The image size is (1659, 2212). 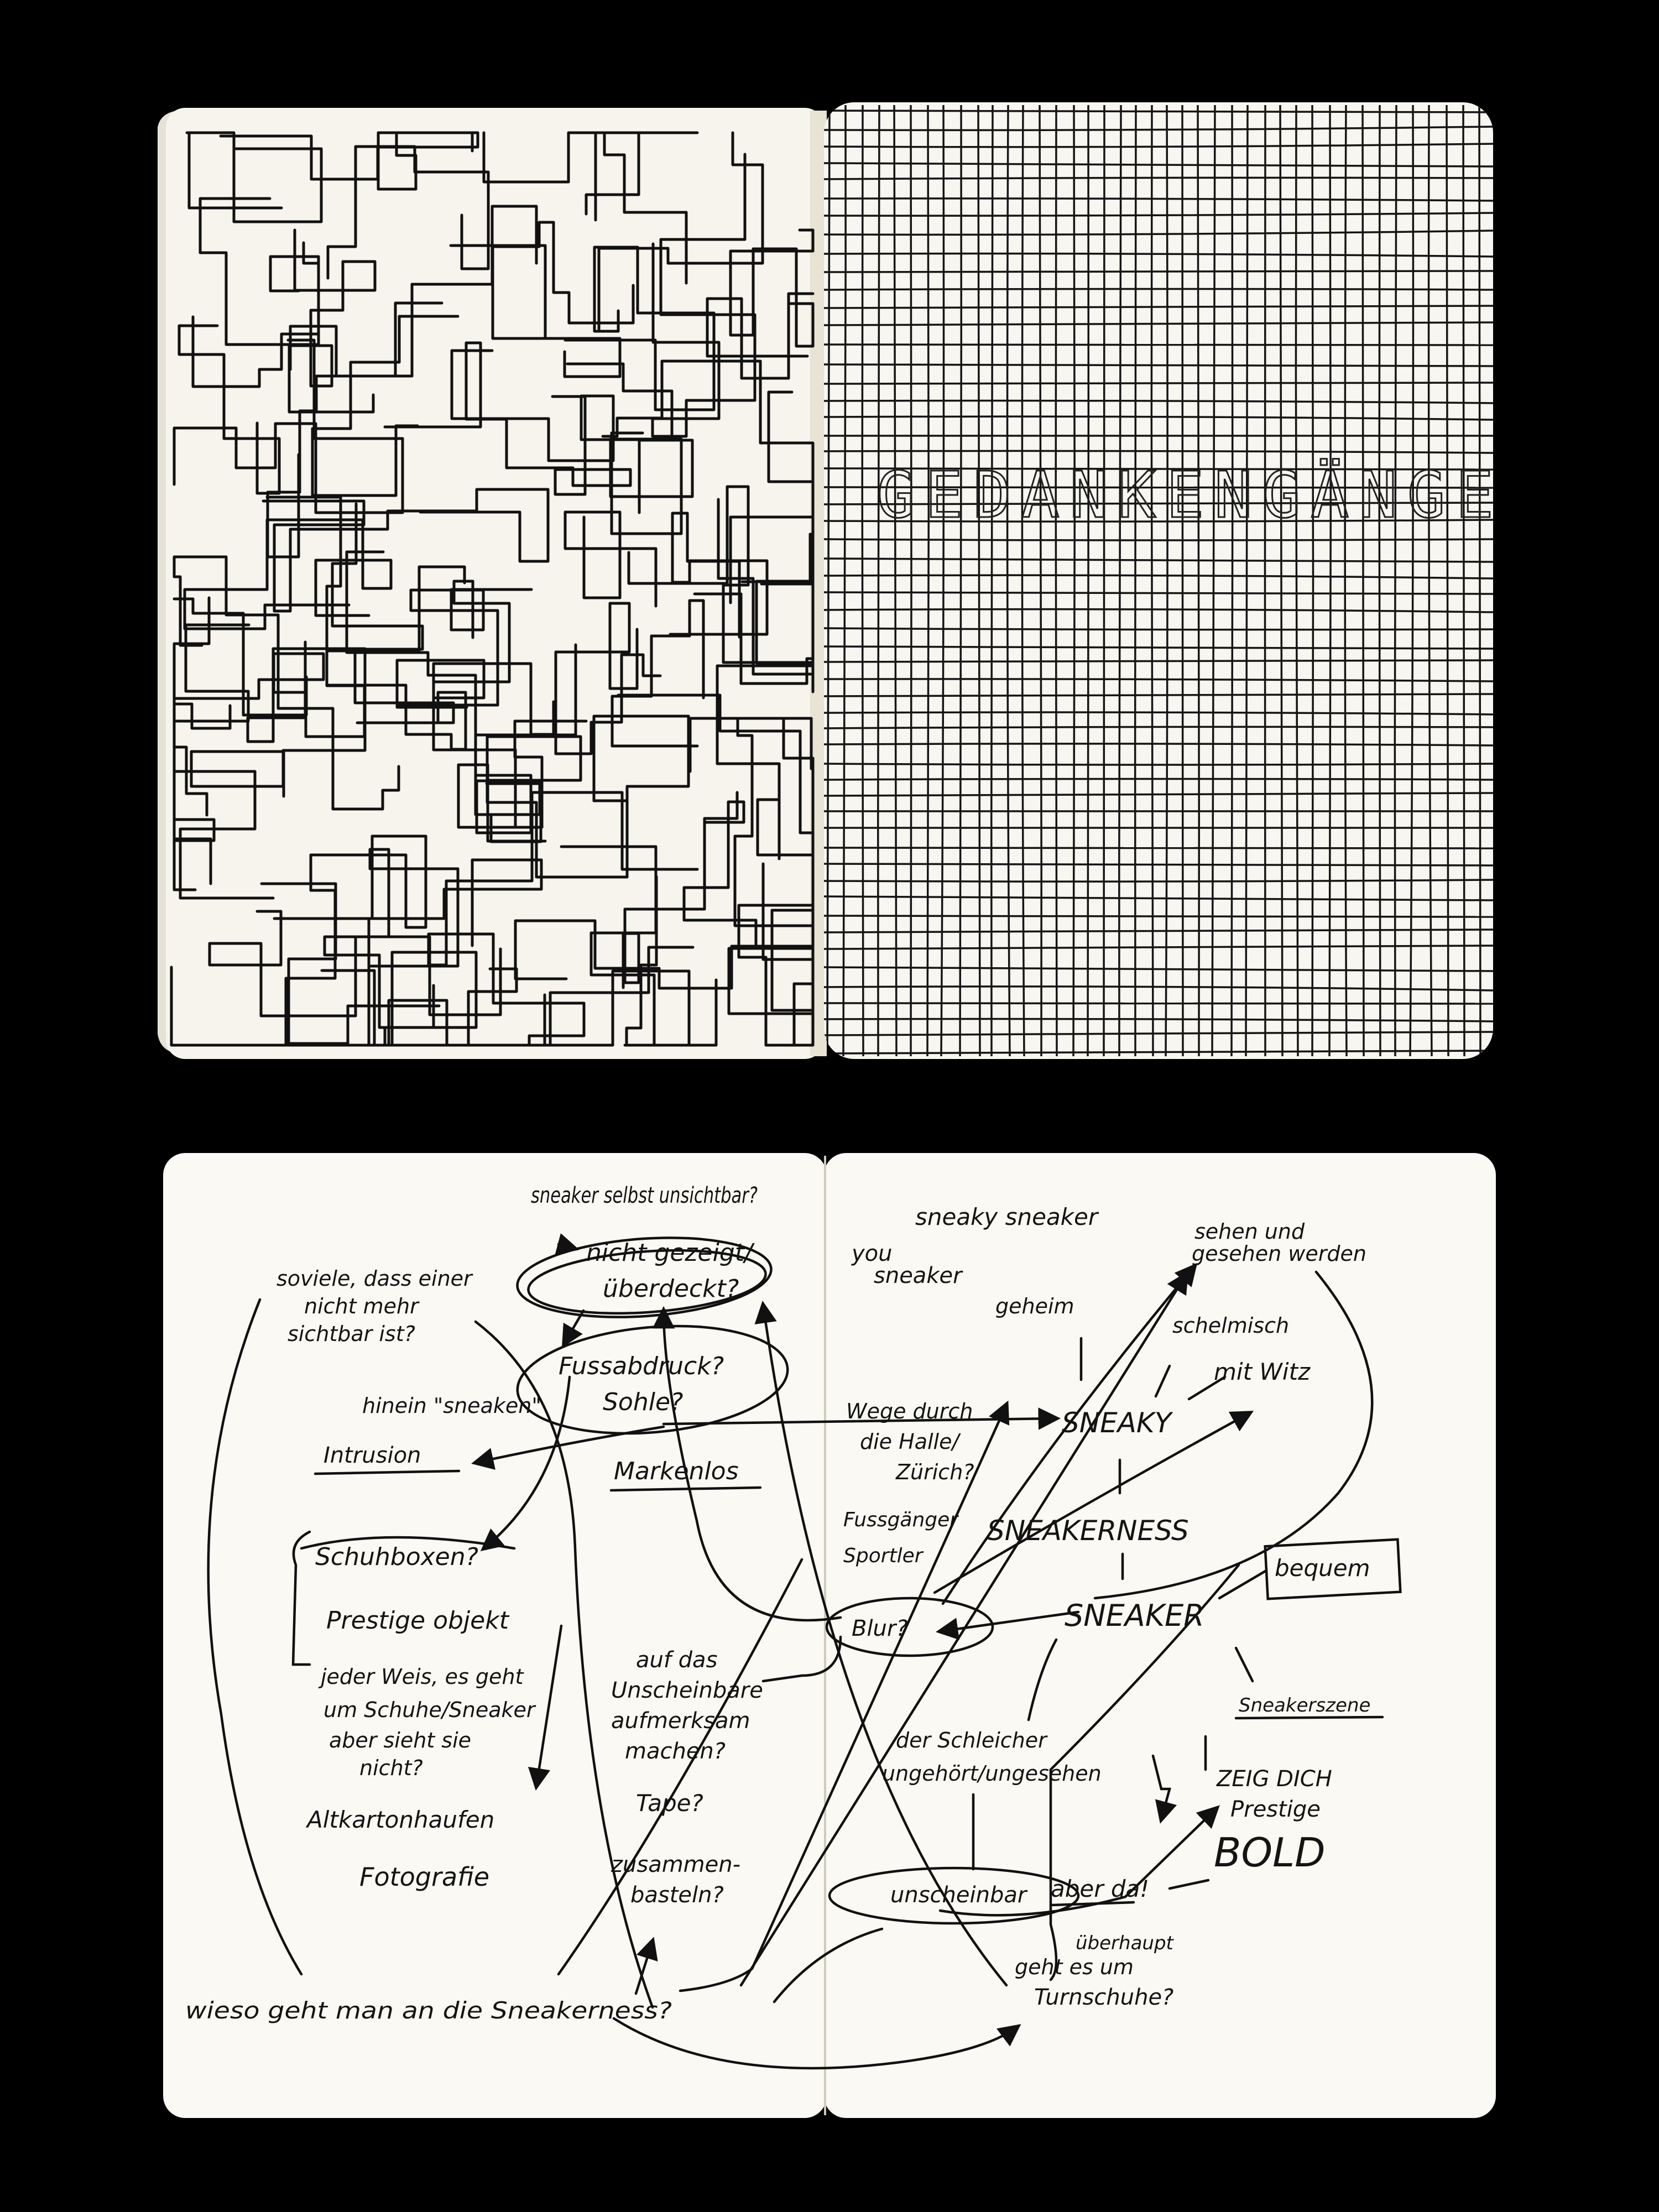 I want to click on note-schleicher-1: der Schleicher, so click(x=972, y=1740).